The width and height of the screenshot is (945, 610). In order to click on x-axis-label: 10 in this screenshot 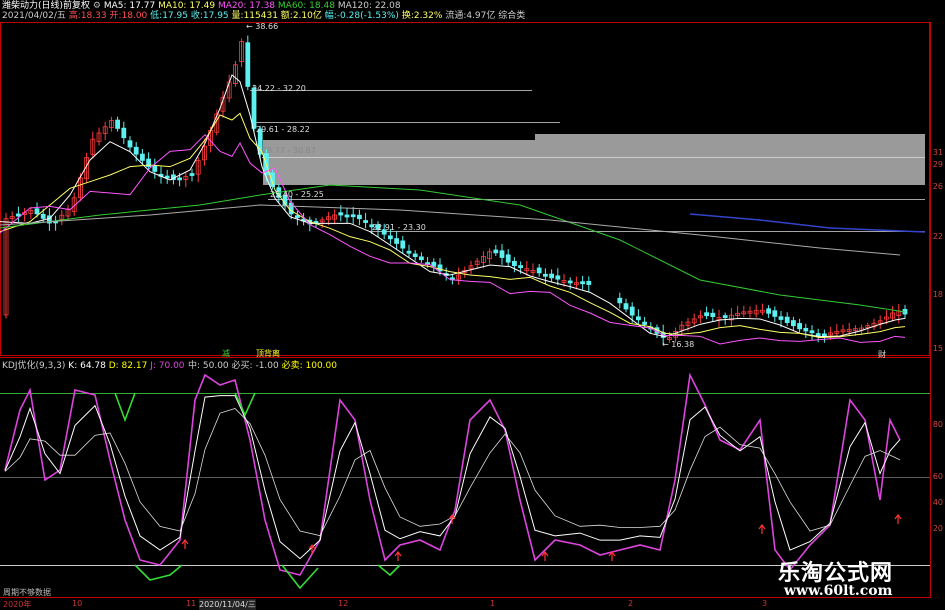, I will do `click(77, 603)`.